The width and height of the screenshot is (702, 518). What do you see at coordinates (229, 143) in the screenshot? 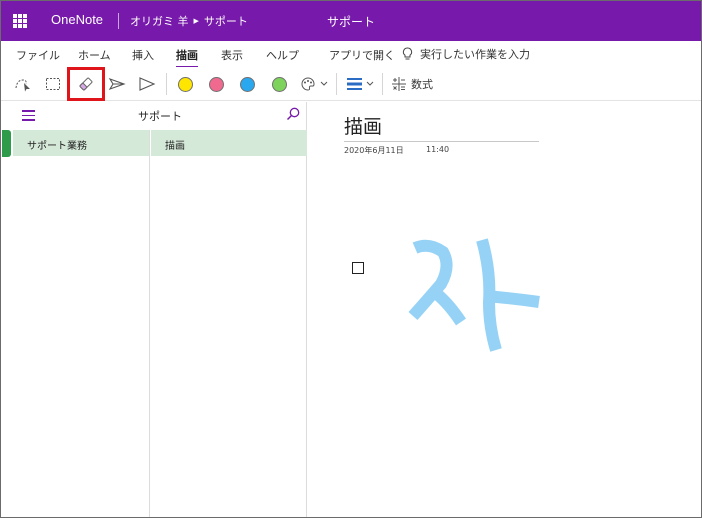
I see `page-item: 描画` at bounding box center [229, 143].